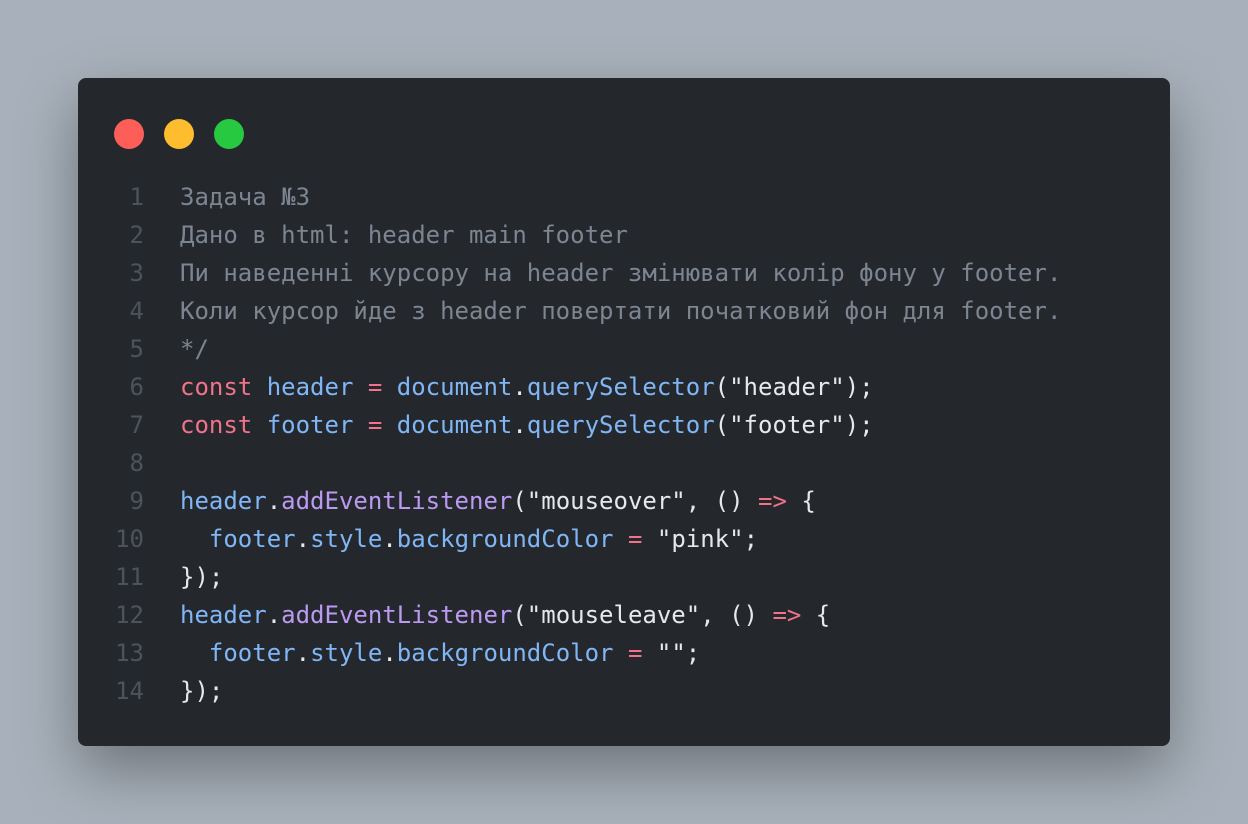 The height and width of the screenshot is (824, 1248). Describe the element at coordinates (129, 134) in the screenshot. I see `close-dot-icon` at that location.